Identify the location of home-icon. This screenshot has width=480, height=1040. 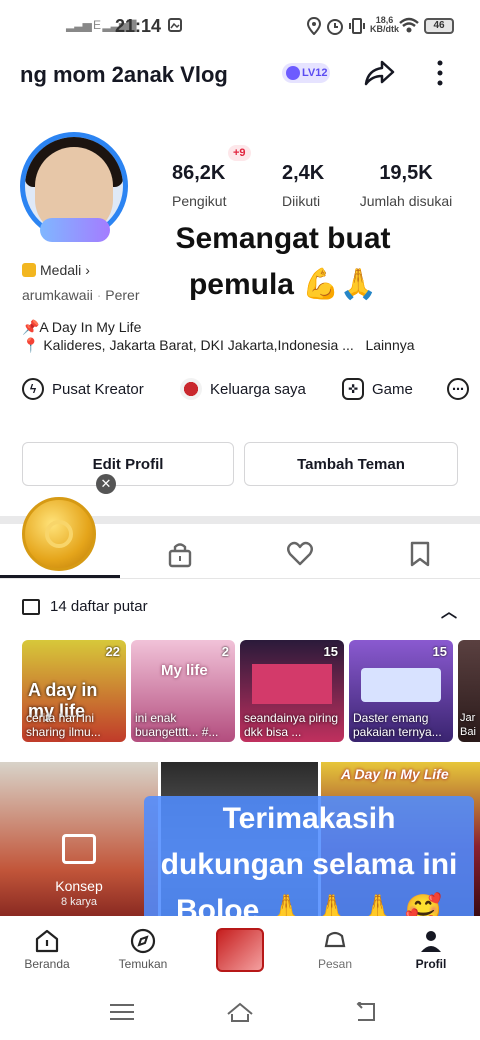
(47, 941).